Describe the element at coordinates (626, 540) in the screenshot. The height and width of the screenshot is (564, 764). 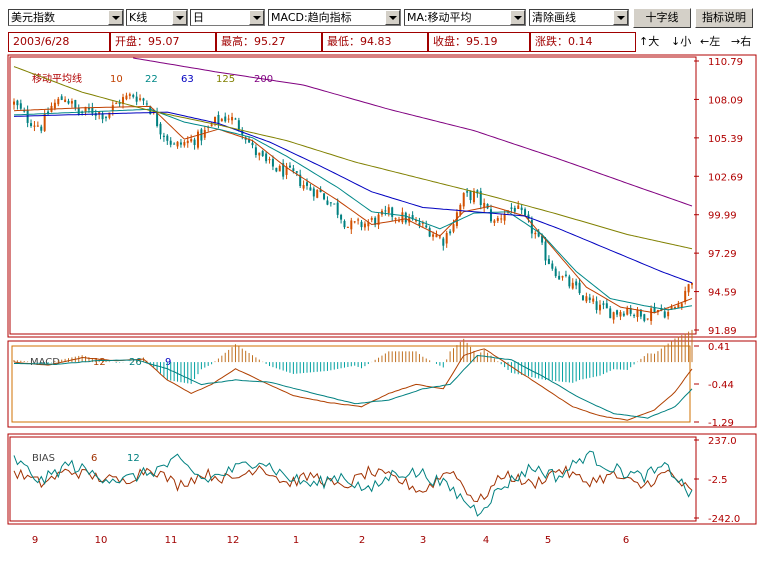
I see `x-tick-label-6: 6` at that location.